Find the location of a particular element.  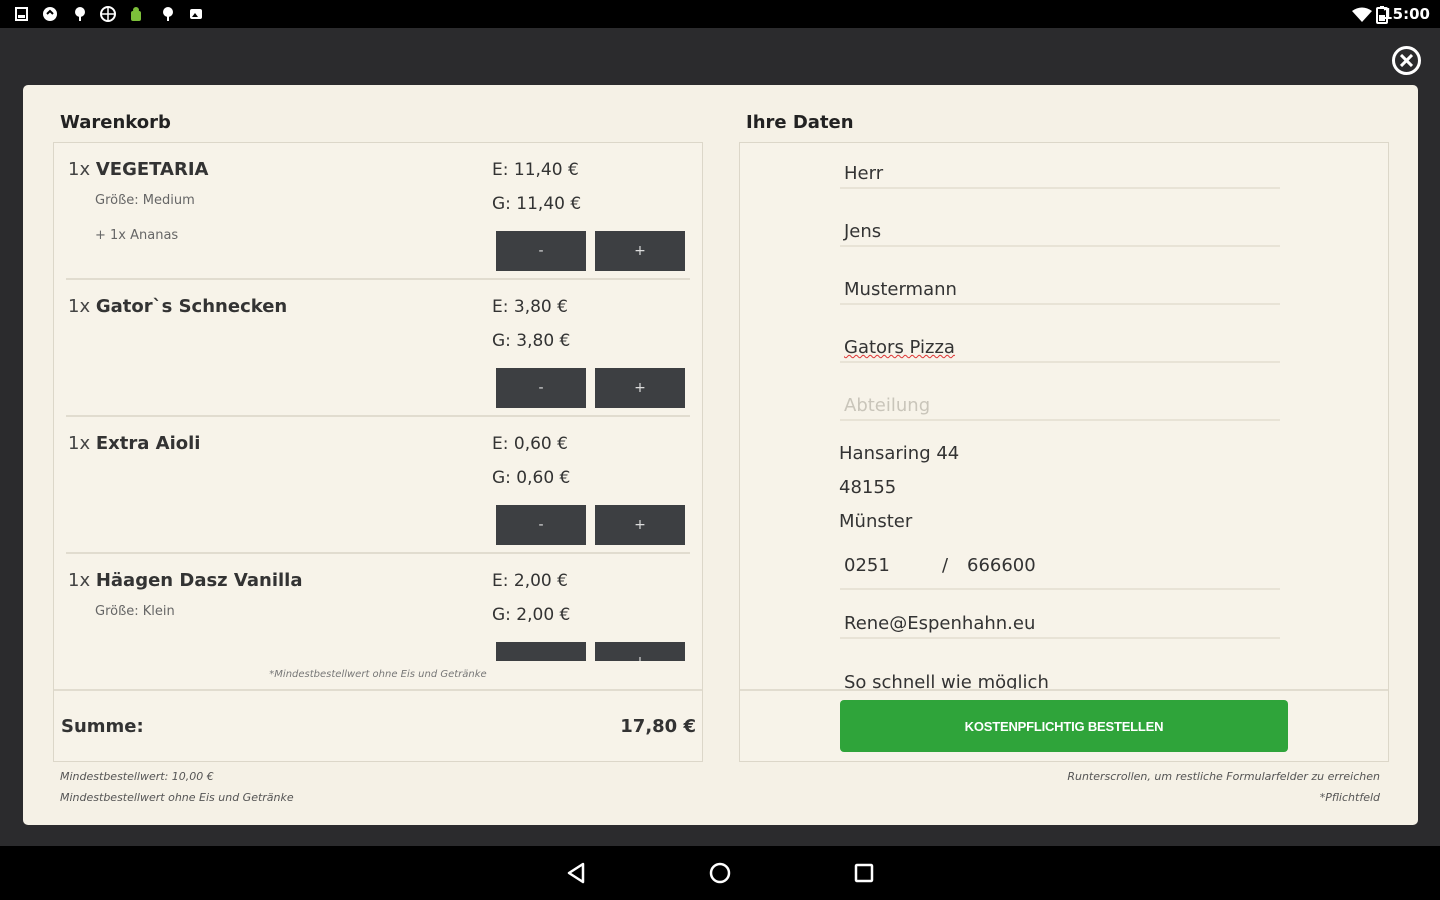

item-price-single: E: 11,40 € is located at coordinates (535, 170).